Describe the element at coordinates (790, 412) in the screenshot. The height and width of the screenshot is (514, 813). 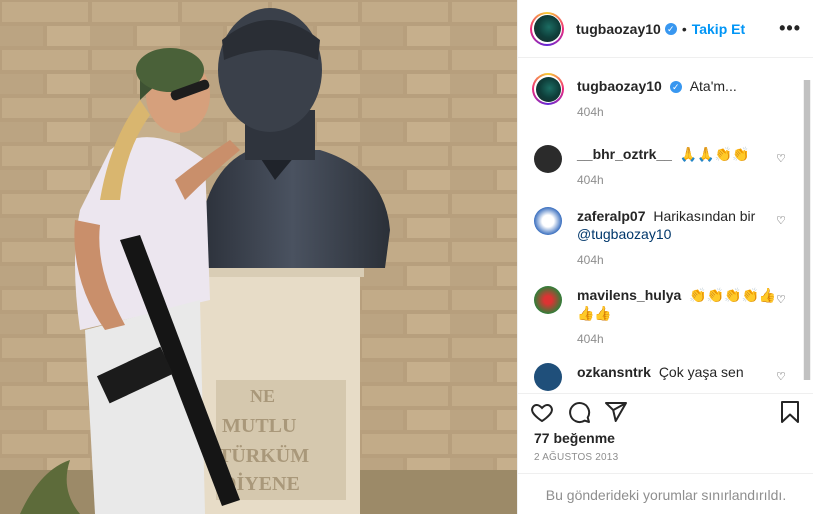
I see `bookmark-icon` at that location.